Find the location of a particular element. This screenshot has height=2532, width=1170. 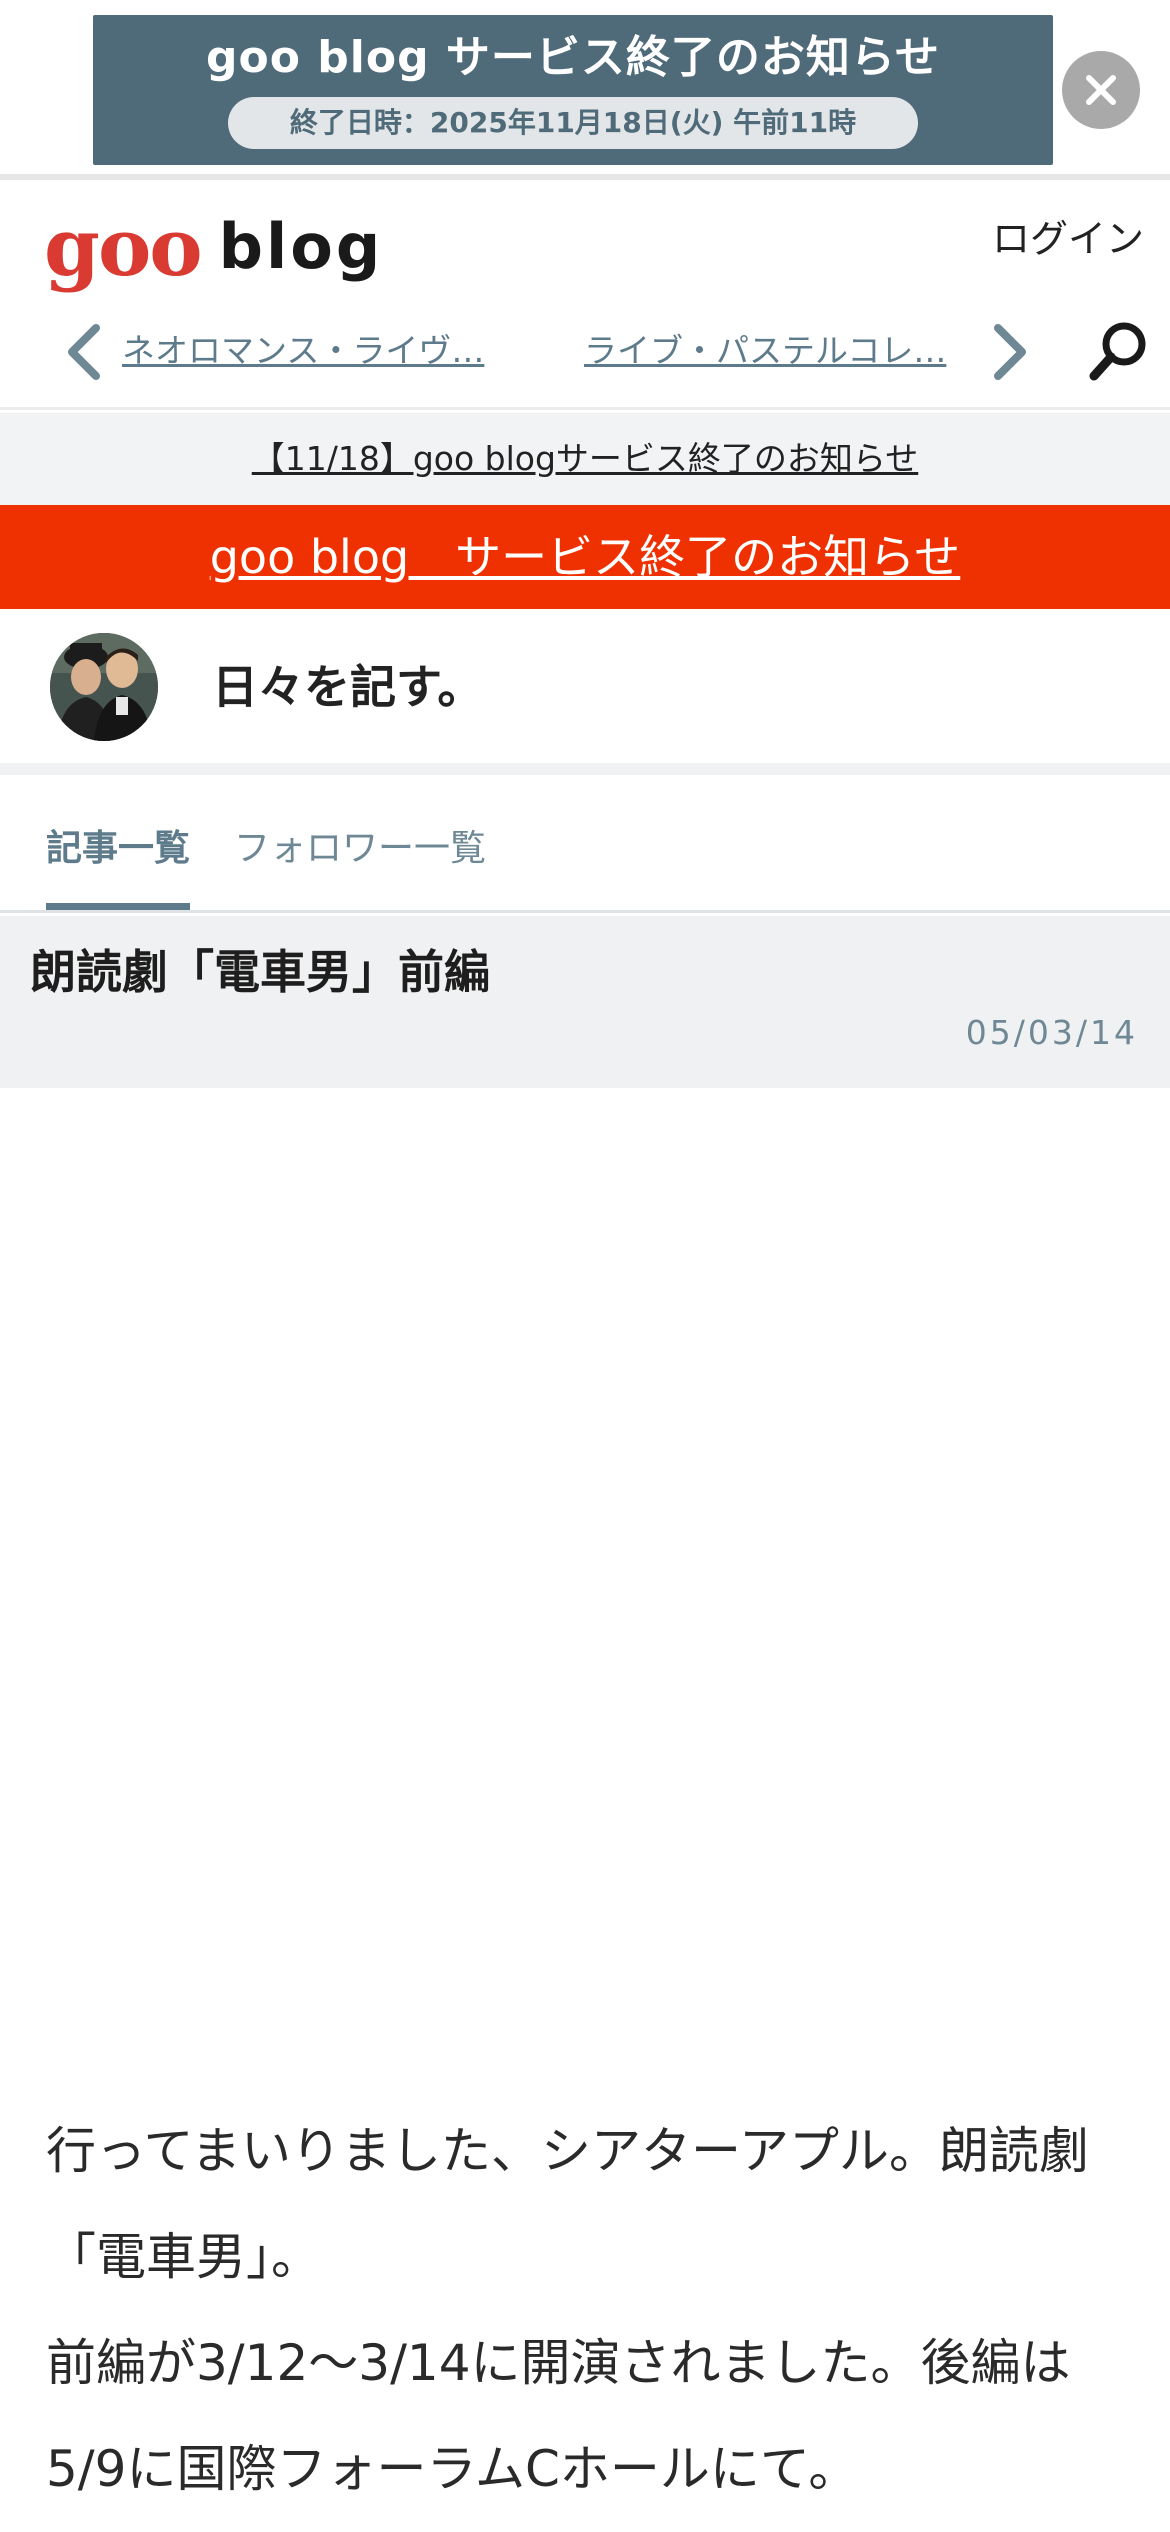

article-paragraph: 行ってまいりました、シアターアプル。朗読劇「電車男」。 is located at coordinates (567, 2204).